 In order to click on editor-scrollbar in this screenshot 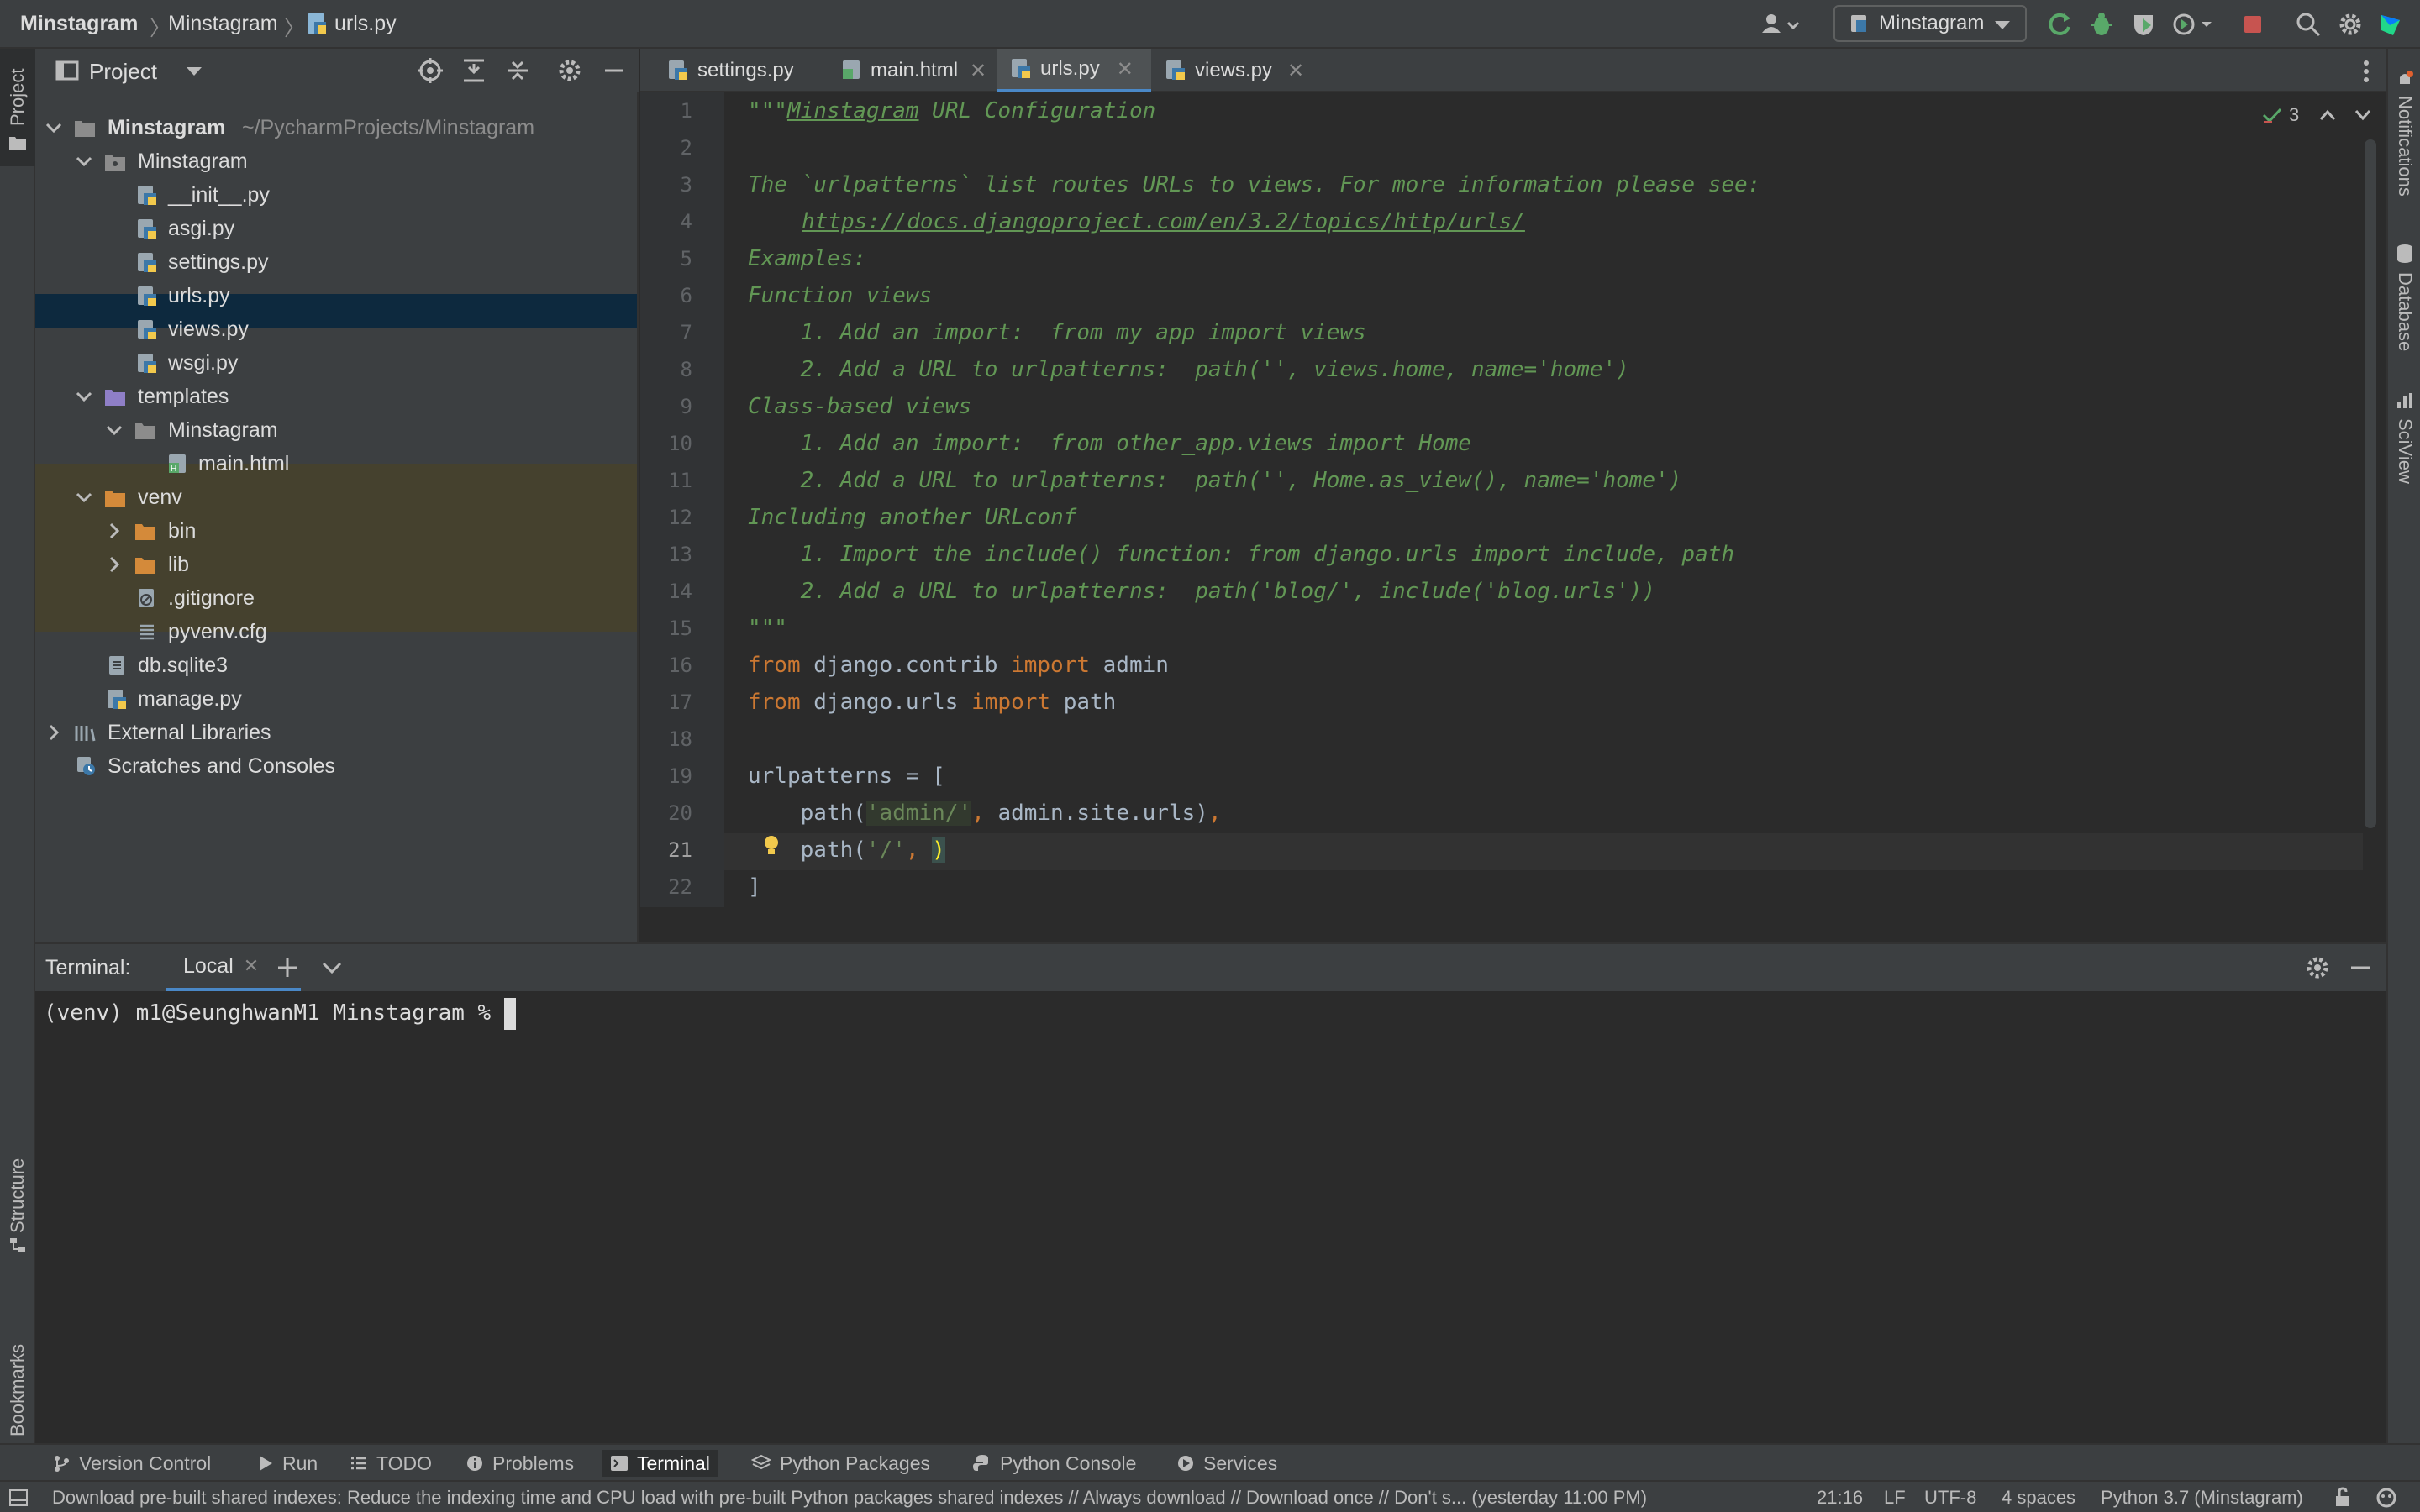, I will do `click(2370, 483)`.